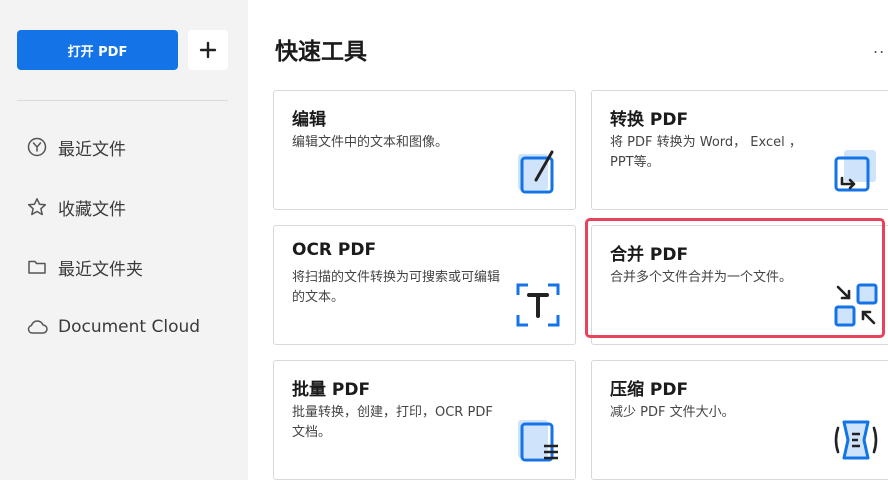 This screenshot has width=888, height=480. I want to click on sidebar-item-label: Document Cloud, so click(129, 327).